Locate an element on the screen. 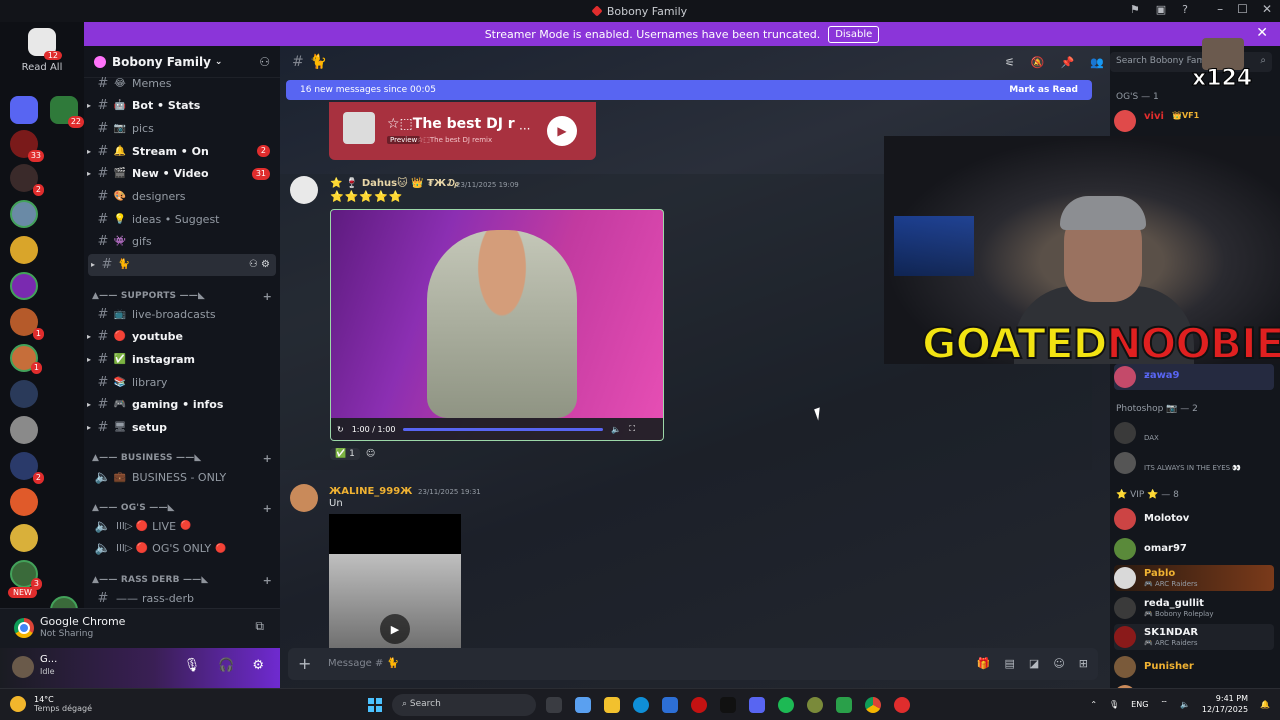 Image resolution: width=1280 pixels, height=720 pixels. gift-icon: 🎁 is located at coordinates (984, 663).